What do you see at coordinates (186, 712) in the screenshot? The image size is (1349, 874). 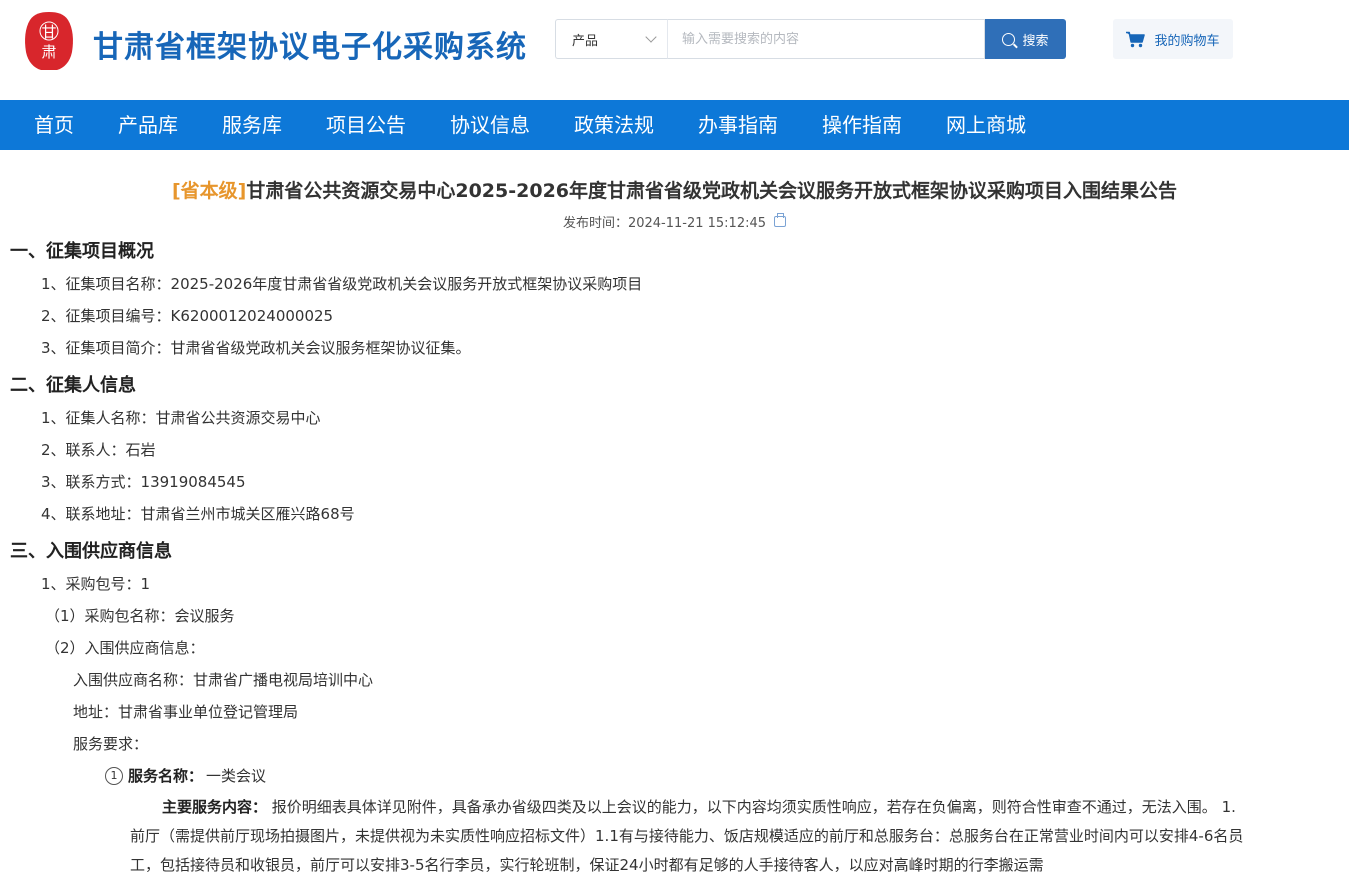 I see `supplier-address: 地址：甘肃省事业单位登记管理局` at bounding box center [186, 712].